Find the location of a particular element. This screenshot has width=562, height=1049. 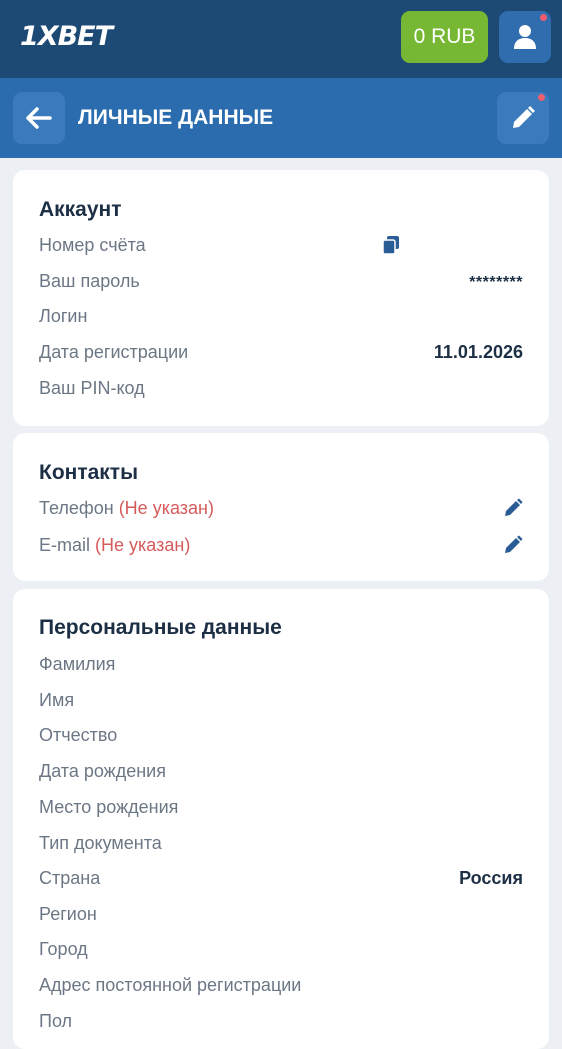

phone-status: (Не указан) is located at coordinates (166, 508).